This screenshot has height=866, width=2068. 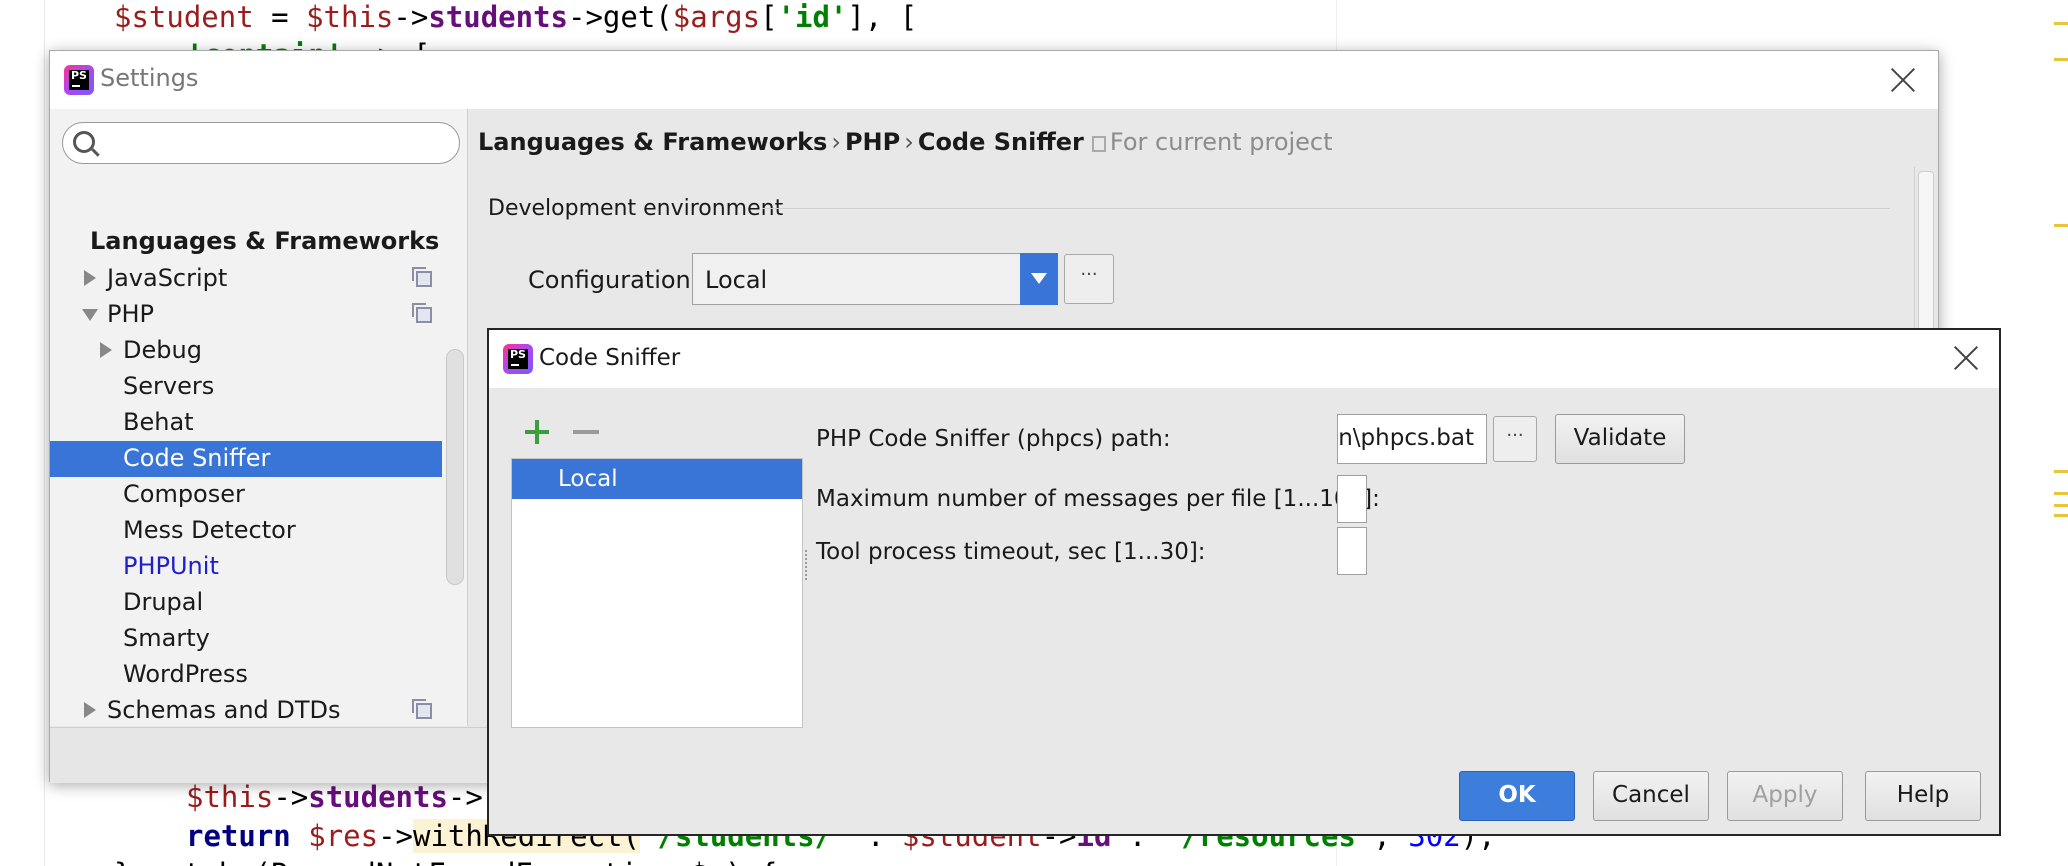 What do you see at coordinates (736, 280) in the screenshot?
I see `configuration-value: Local` at bounding box center [736, 280].